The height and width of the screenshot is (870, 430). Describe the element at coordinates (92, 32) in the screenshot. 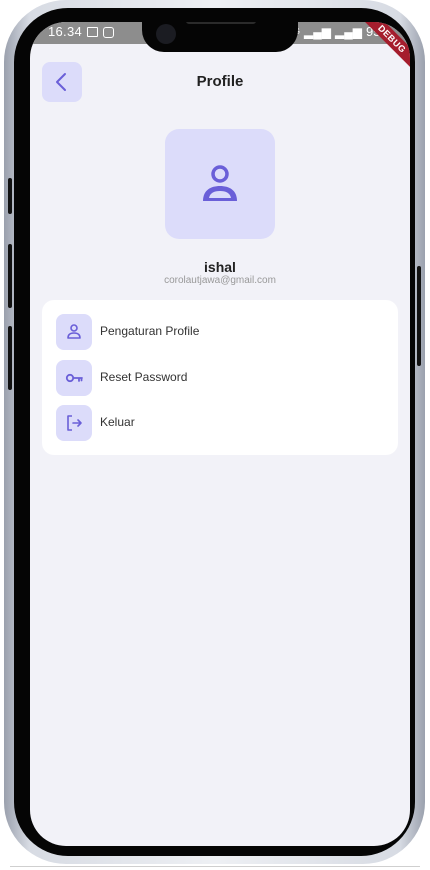

I see `gallery-icon` at that location.